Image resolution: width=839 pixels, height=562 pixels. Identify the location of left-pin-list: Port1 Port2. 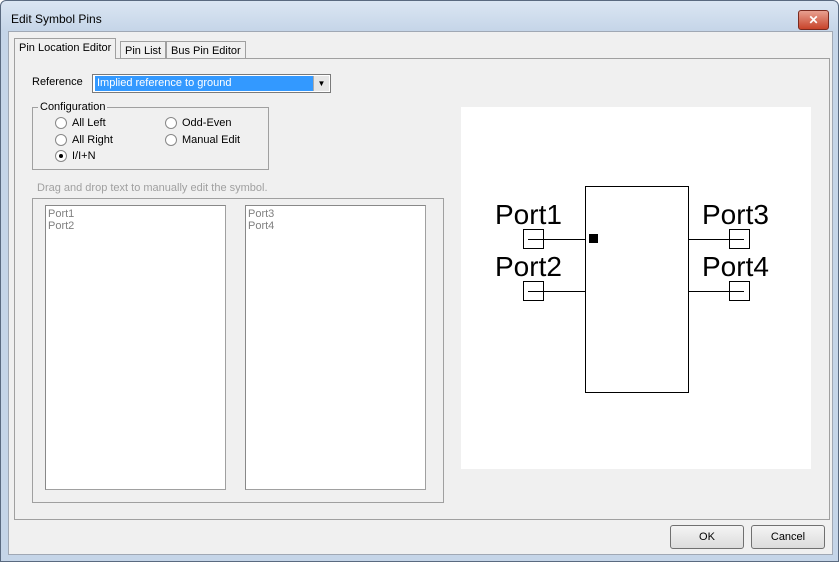
(135, 347).